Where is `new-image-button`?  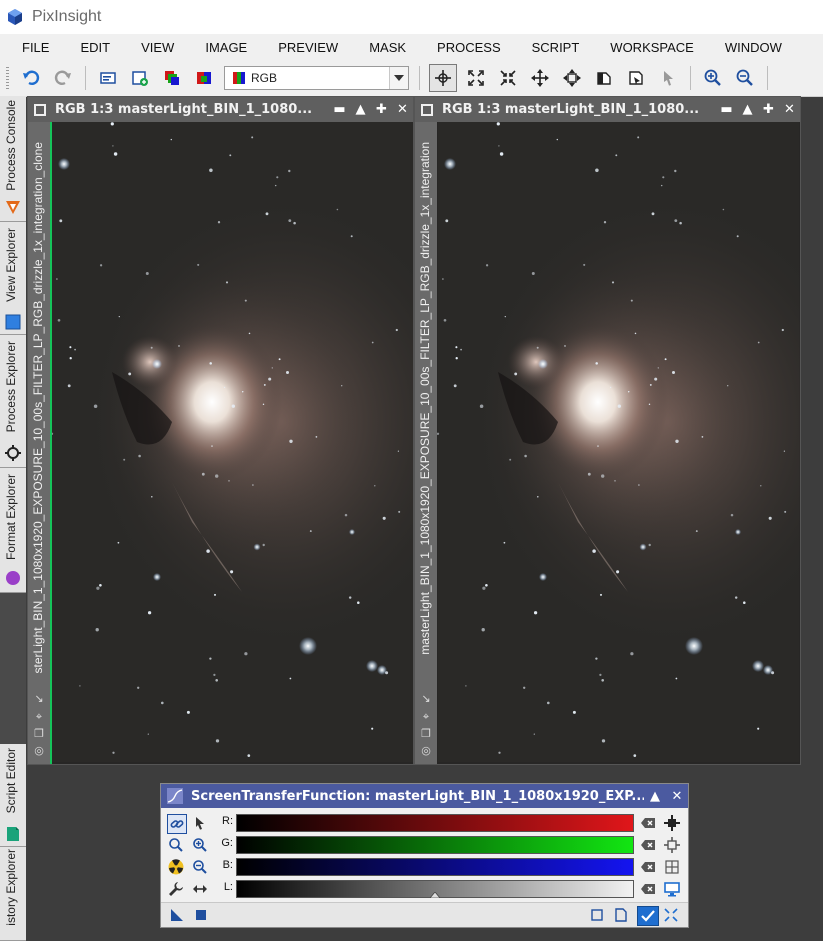
new-image-button is located at coordinates (140, 78).